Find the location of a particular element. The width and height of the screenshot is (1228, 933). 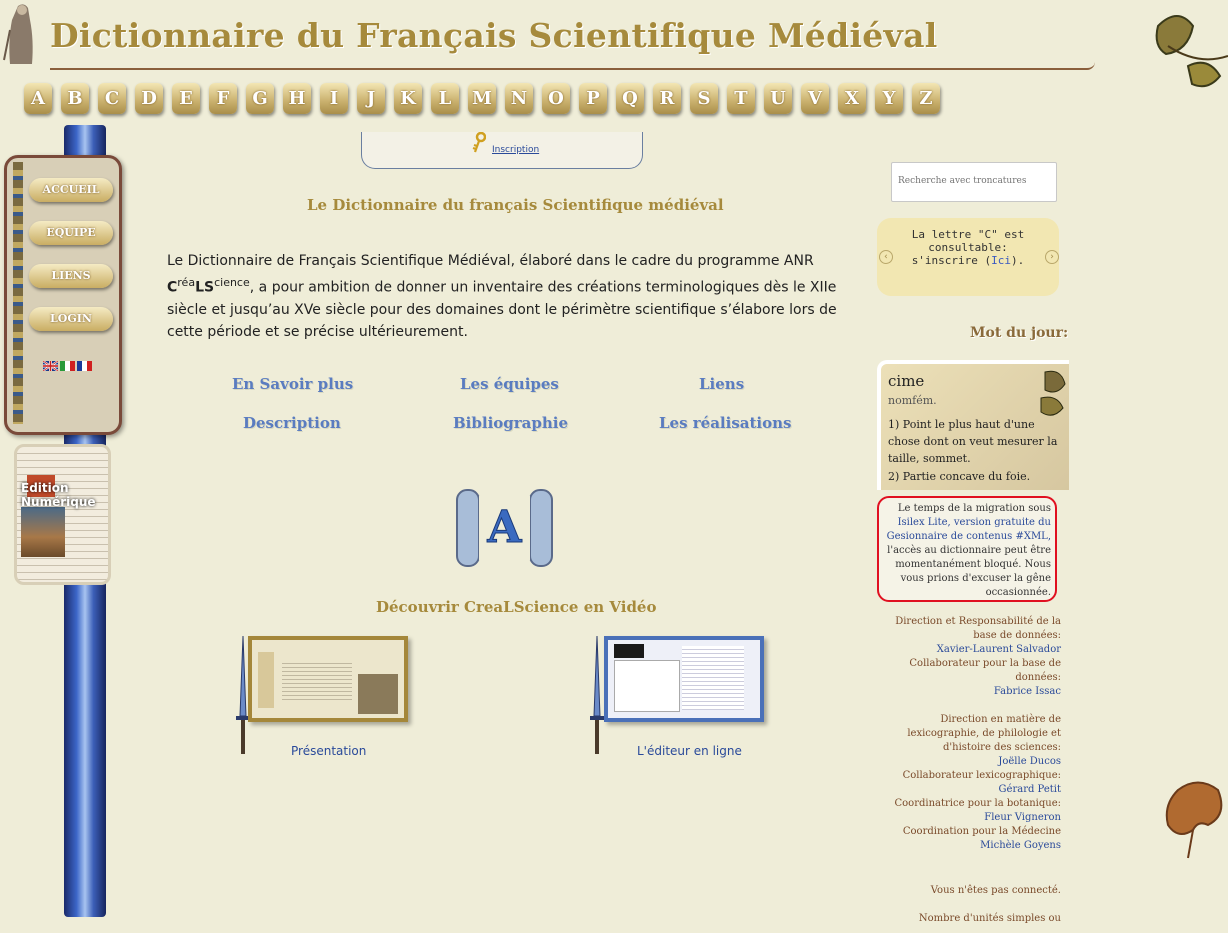

credit-name: Michèle Goyens is located at coordinates (970, 846).